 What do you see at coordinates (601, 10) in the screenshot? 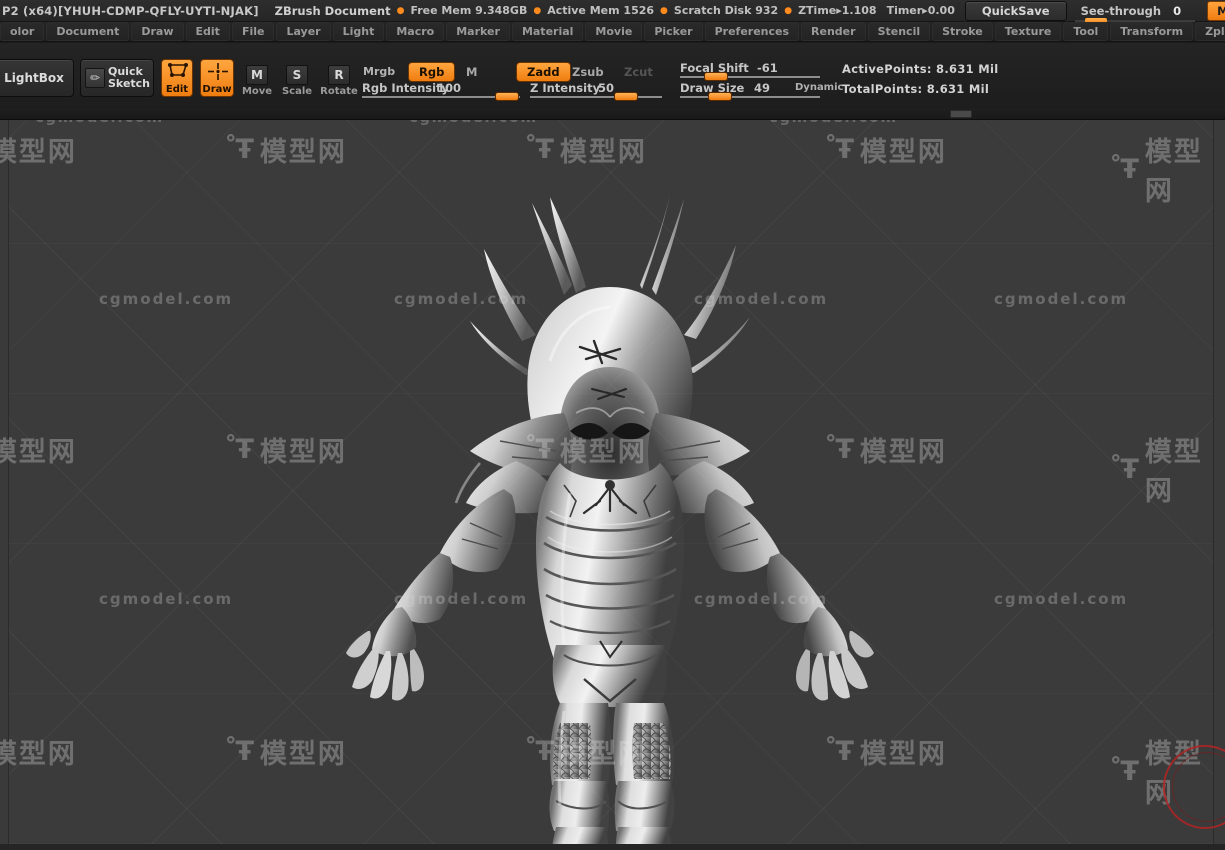
I see `active-mem-status: Active Mem 1526` at bounding box center [601, 10].